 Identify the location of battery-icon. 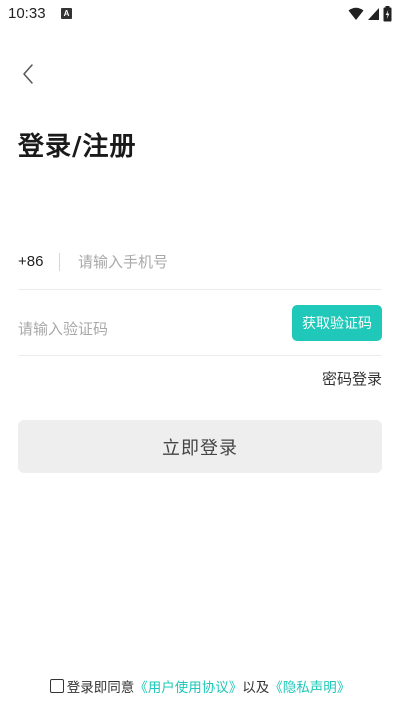
(387, 14).